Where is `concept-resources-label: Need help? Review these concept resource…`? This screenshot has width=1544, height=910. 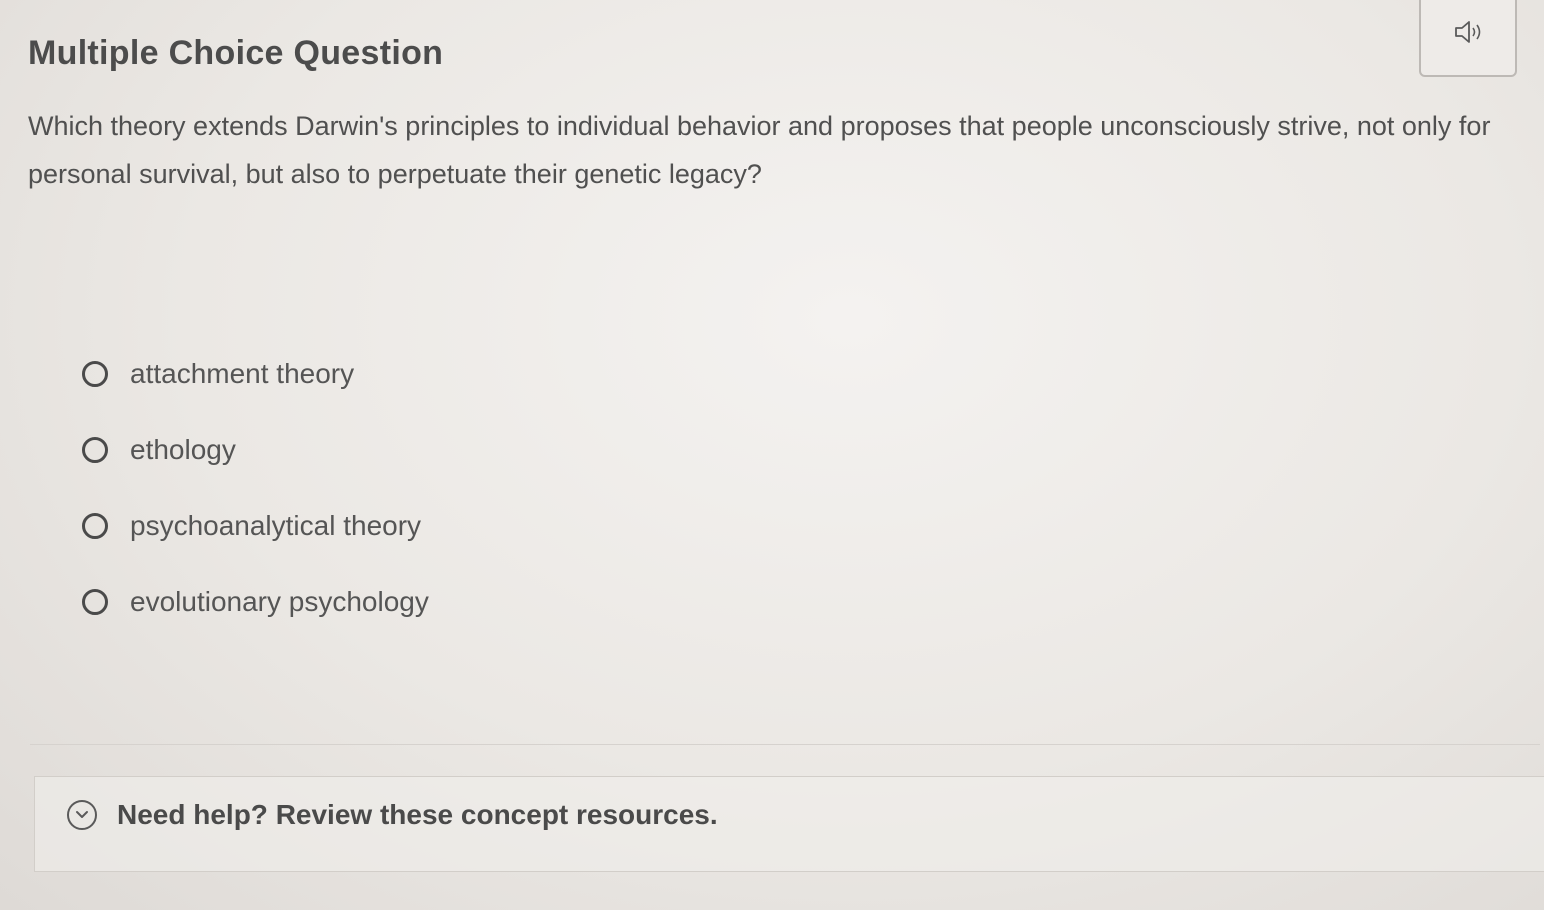
concept-resources-label: Need help? Review these concept resource… is located at coordinates (417, 814).